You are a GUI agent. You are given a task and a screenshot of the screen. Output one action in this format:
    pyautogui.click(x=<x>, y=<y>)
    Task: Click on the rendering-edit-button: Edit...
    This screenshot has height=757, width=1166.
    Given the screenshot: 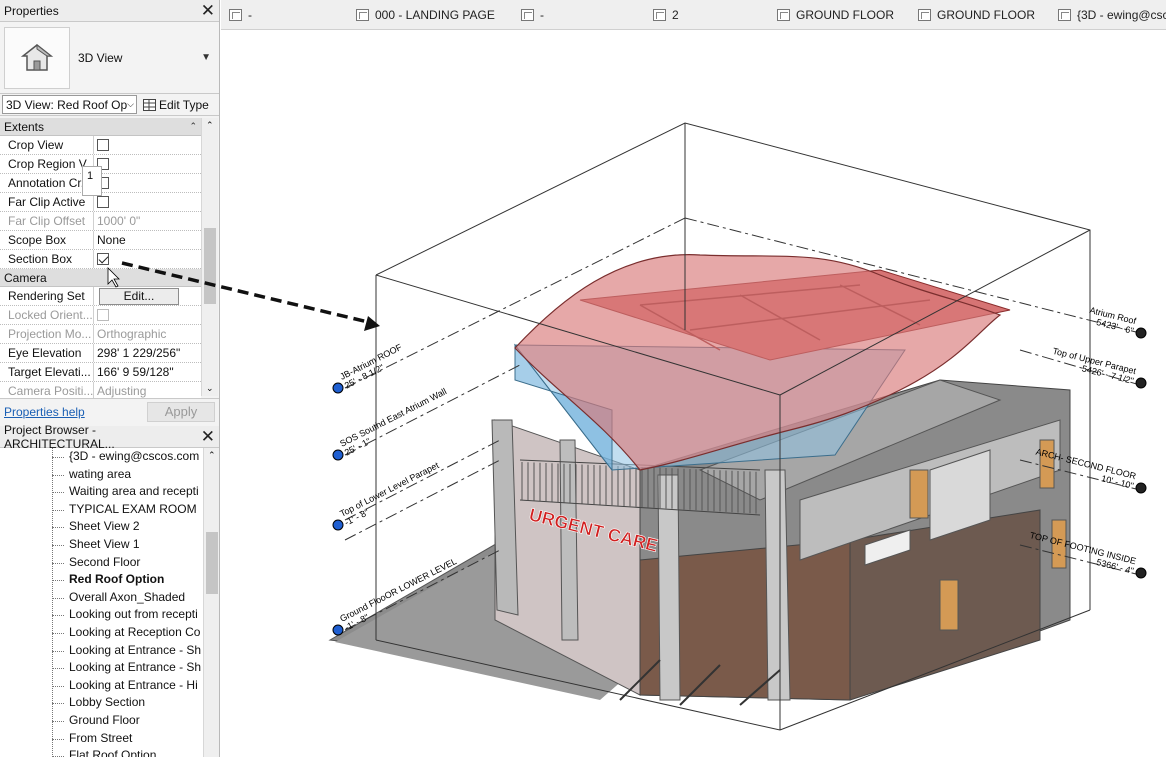 What is the action you would take?
    pyautogui.click(x=139, y=296)
    